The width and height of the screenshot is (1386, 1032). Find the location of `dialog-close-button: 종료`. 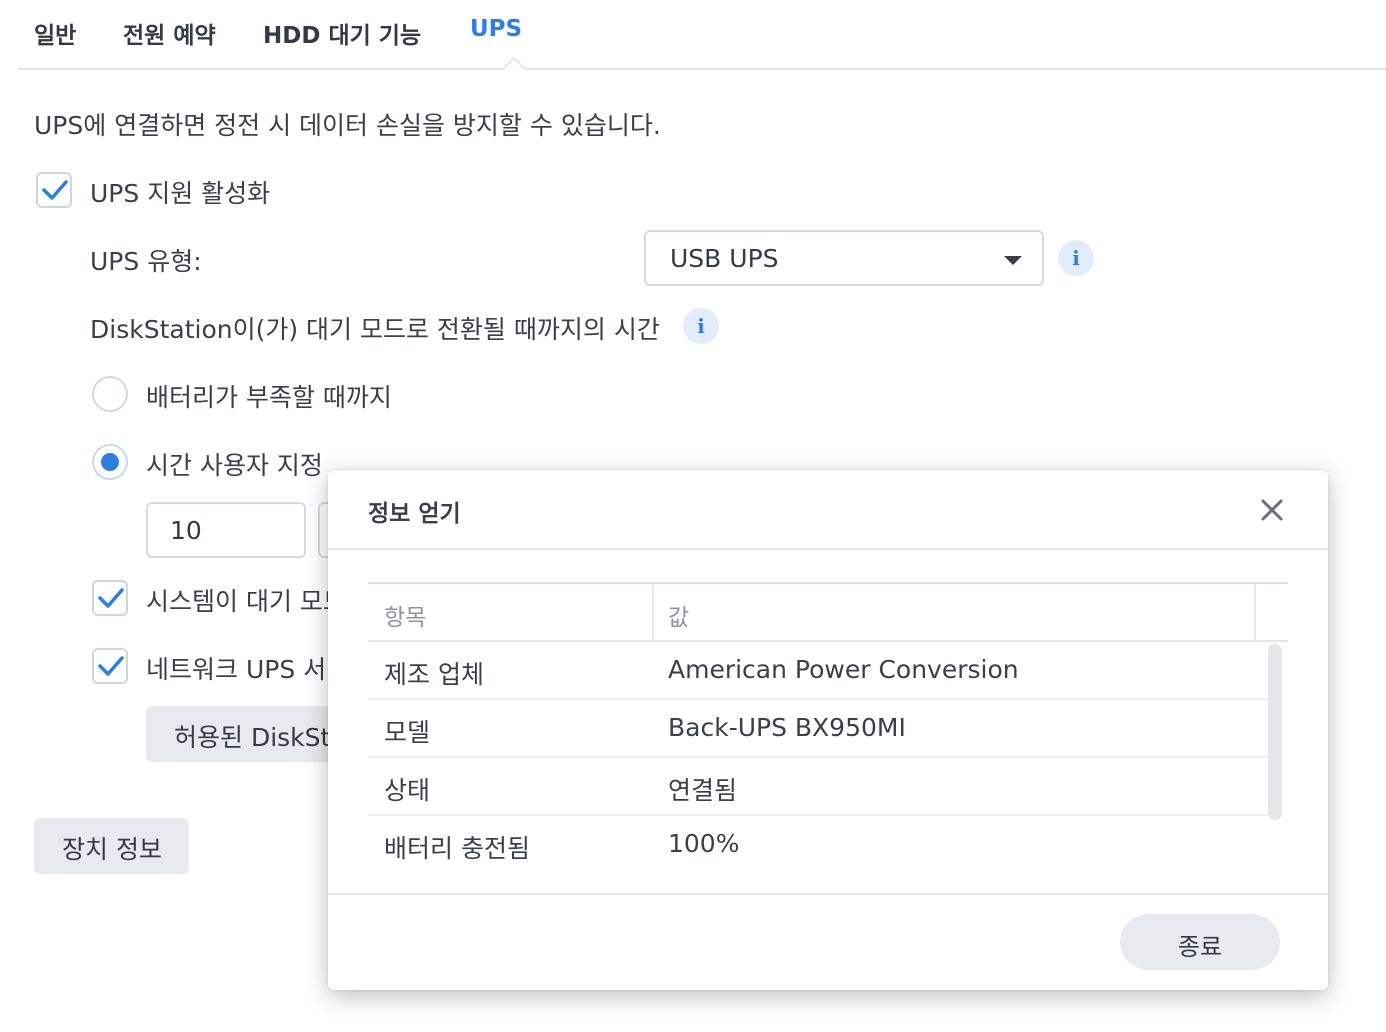

dialog-close-button: 종료 is located at coordinates (1200, 942).